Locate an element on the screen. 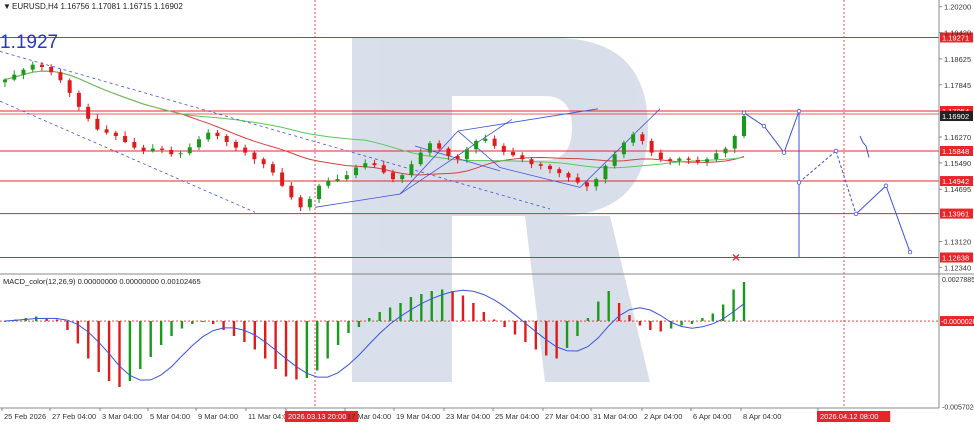 This screenshot has height=427, width=974. y-tick-label: 1.13120 is located at coordinates (957, 241).